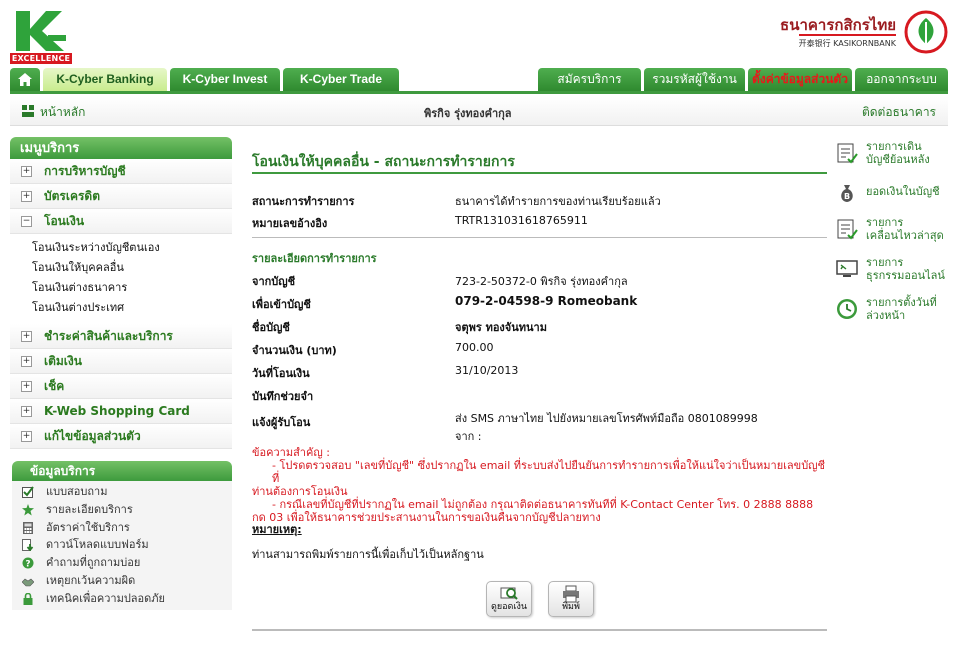 This screenshot has height=654, width=958. I want to click on menu-label: K-Web Shopping Card, so click(117, 411).